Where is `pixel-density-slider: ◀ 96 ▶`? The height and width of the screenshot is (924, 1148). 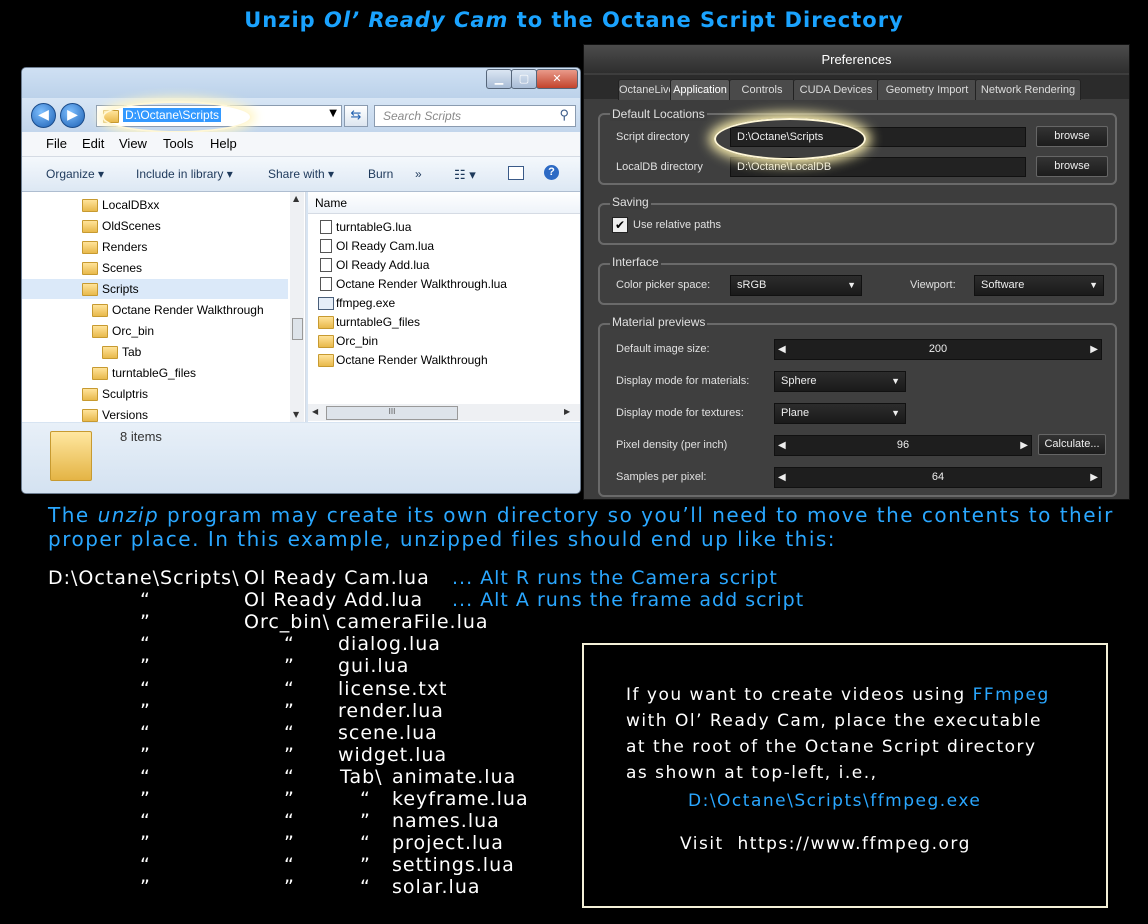 pixel-density-slider: ◀ 96 ▶ is located at coordinates (903, 445).